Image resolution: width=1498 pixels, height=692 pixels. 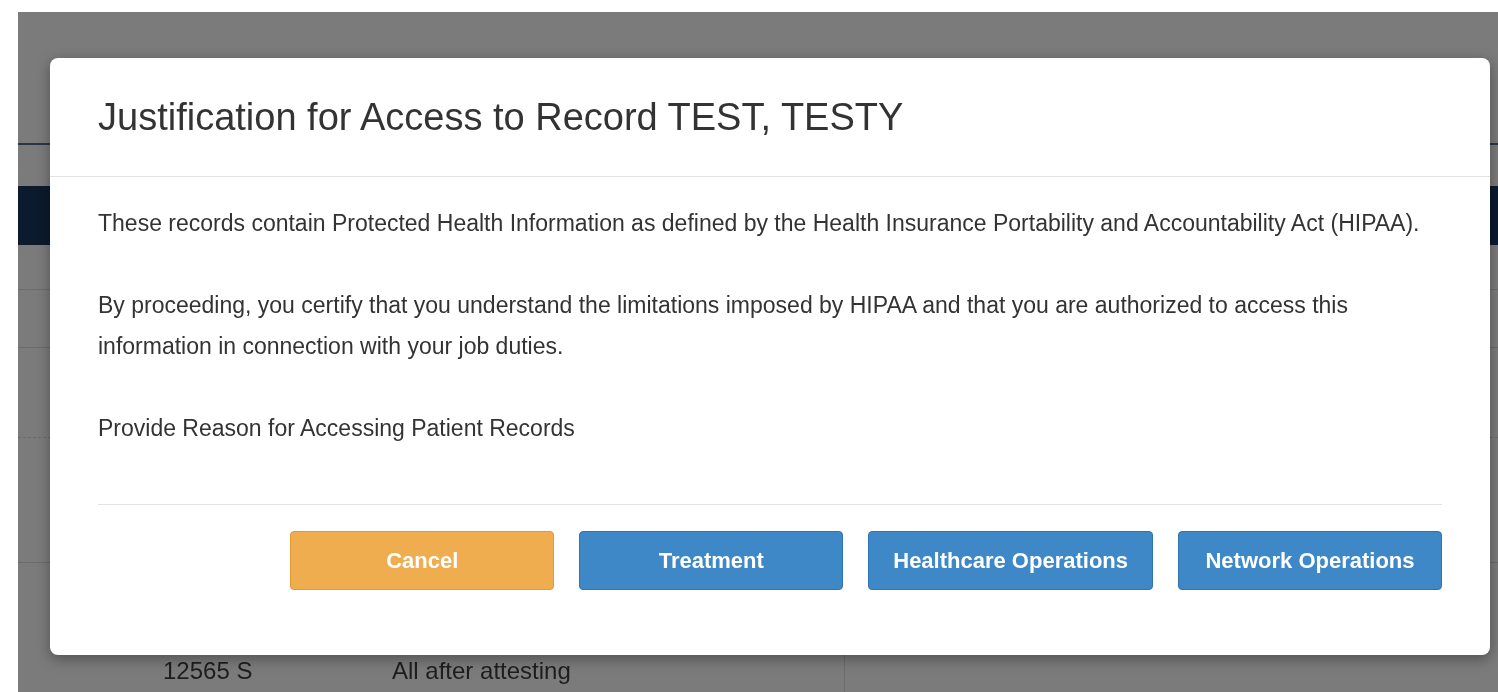 What do you see at coordinates (711, 560) in the screenshot?
I see `primary-button: Treatment` at bounding box center [711, 560].